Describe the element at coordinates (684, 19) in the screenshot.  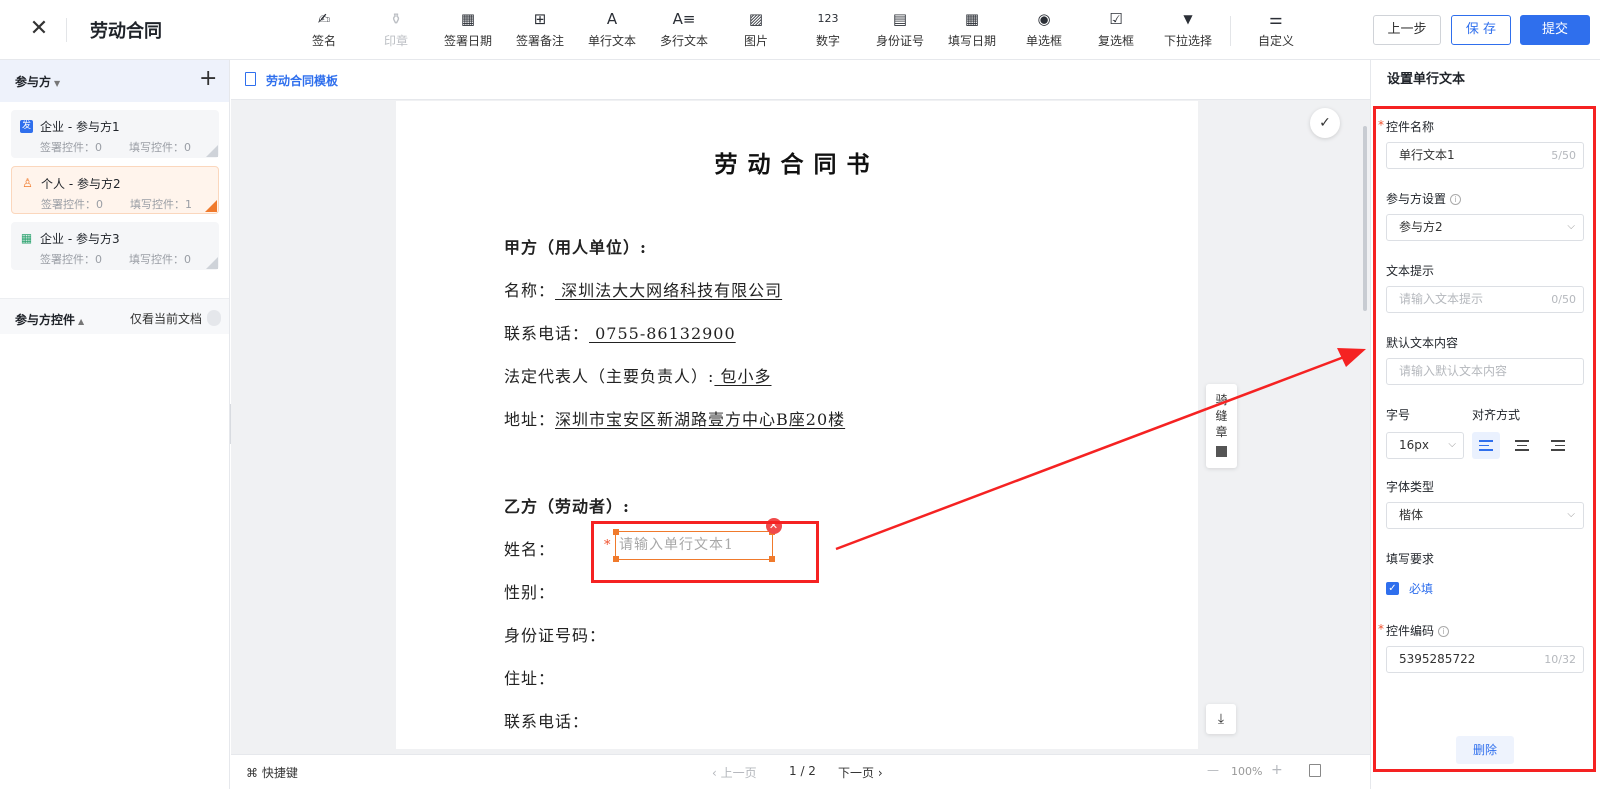
I see `multiline-text-icon: A≡` at that location.